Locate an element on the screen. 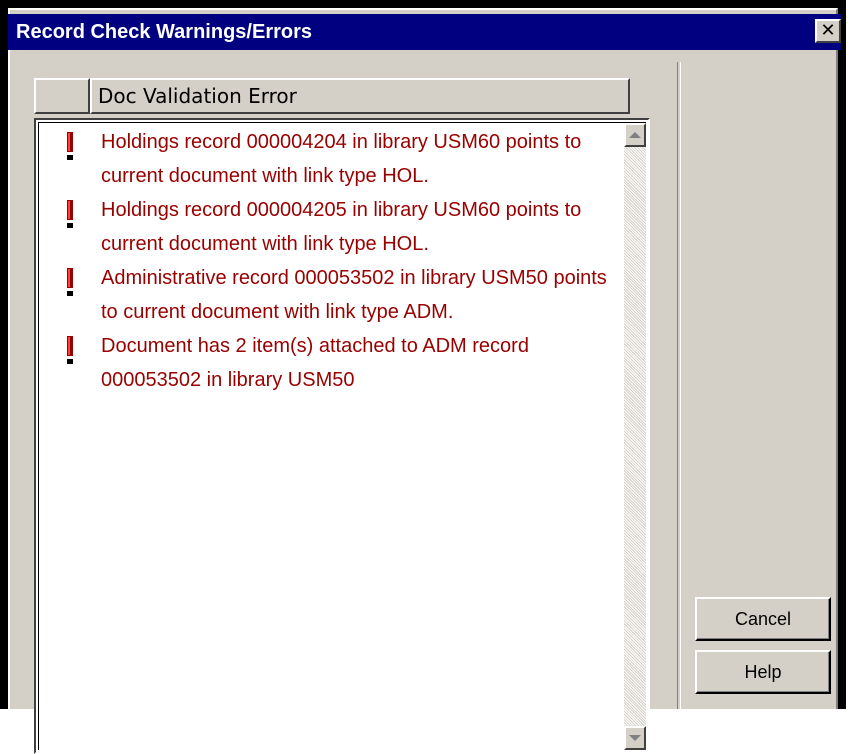  scroll-down-button is located at coordinates (635, 738).